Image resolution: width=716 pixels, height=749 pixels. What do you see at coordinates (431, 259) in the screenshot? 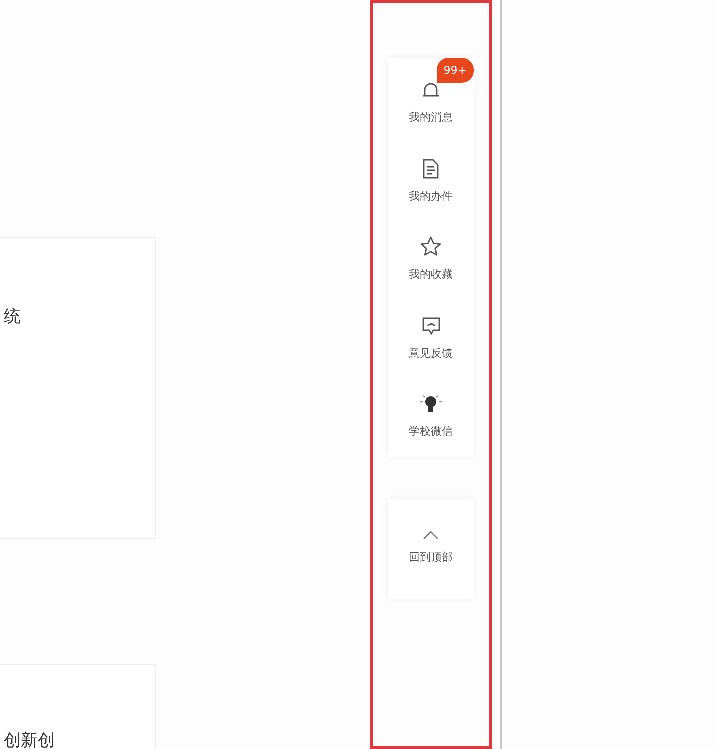
I see `side-menu-item: 我的收藏` at bounding box center [431, 259].